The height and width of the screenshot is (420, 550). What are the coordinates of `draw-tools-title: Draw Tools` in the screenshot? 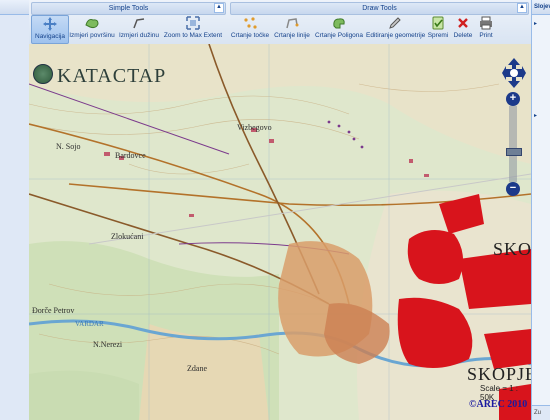 It's located at (379, 8).